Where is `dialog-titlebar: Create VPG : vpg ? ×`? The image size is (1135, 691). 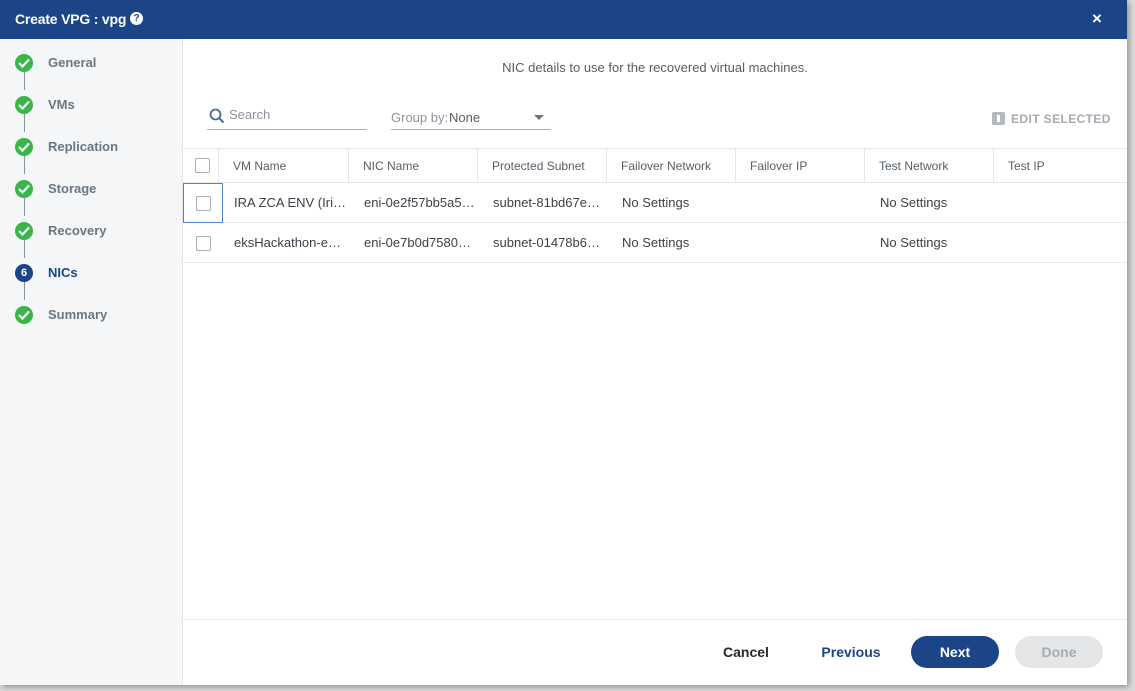
dialog-titlebar: Create VPG : vpg ? × is located at coordinates (563, 19).